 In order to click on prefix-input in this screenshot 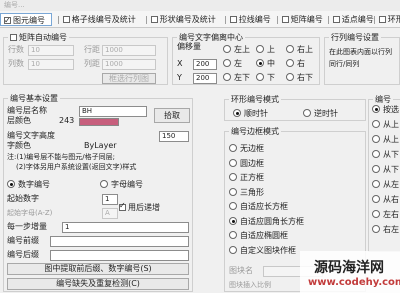, I will do `click(119, 241)`.